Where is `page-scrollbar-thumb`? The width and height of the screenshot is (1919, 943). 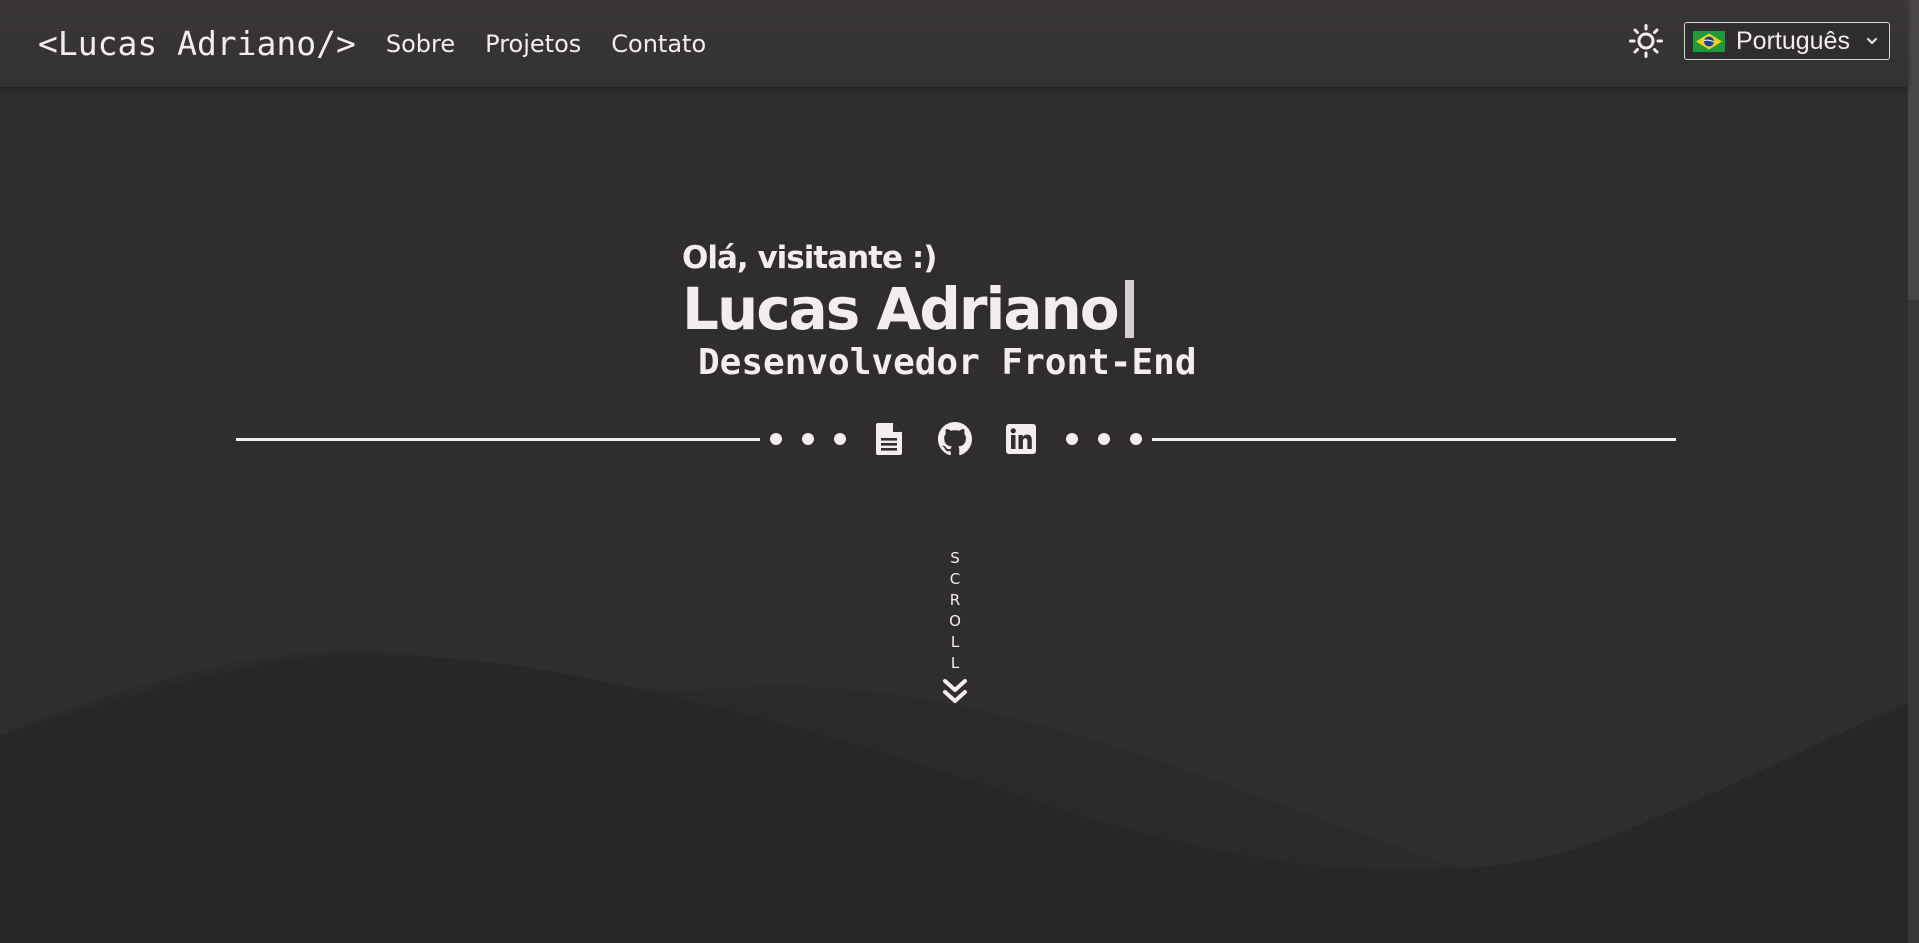 page-scrollbar-thumb is located at coordinates (1913, 150).